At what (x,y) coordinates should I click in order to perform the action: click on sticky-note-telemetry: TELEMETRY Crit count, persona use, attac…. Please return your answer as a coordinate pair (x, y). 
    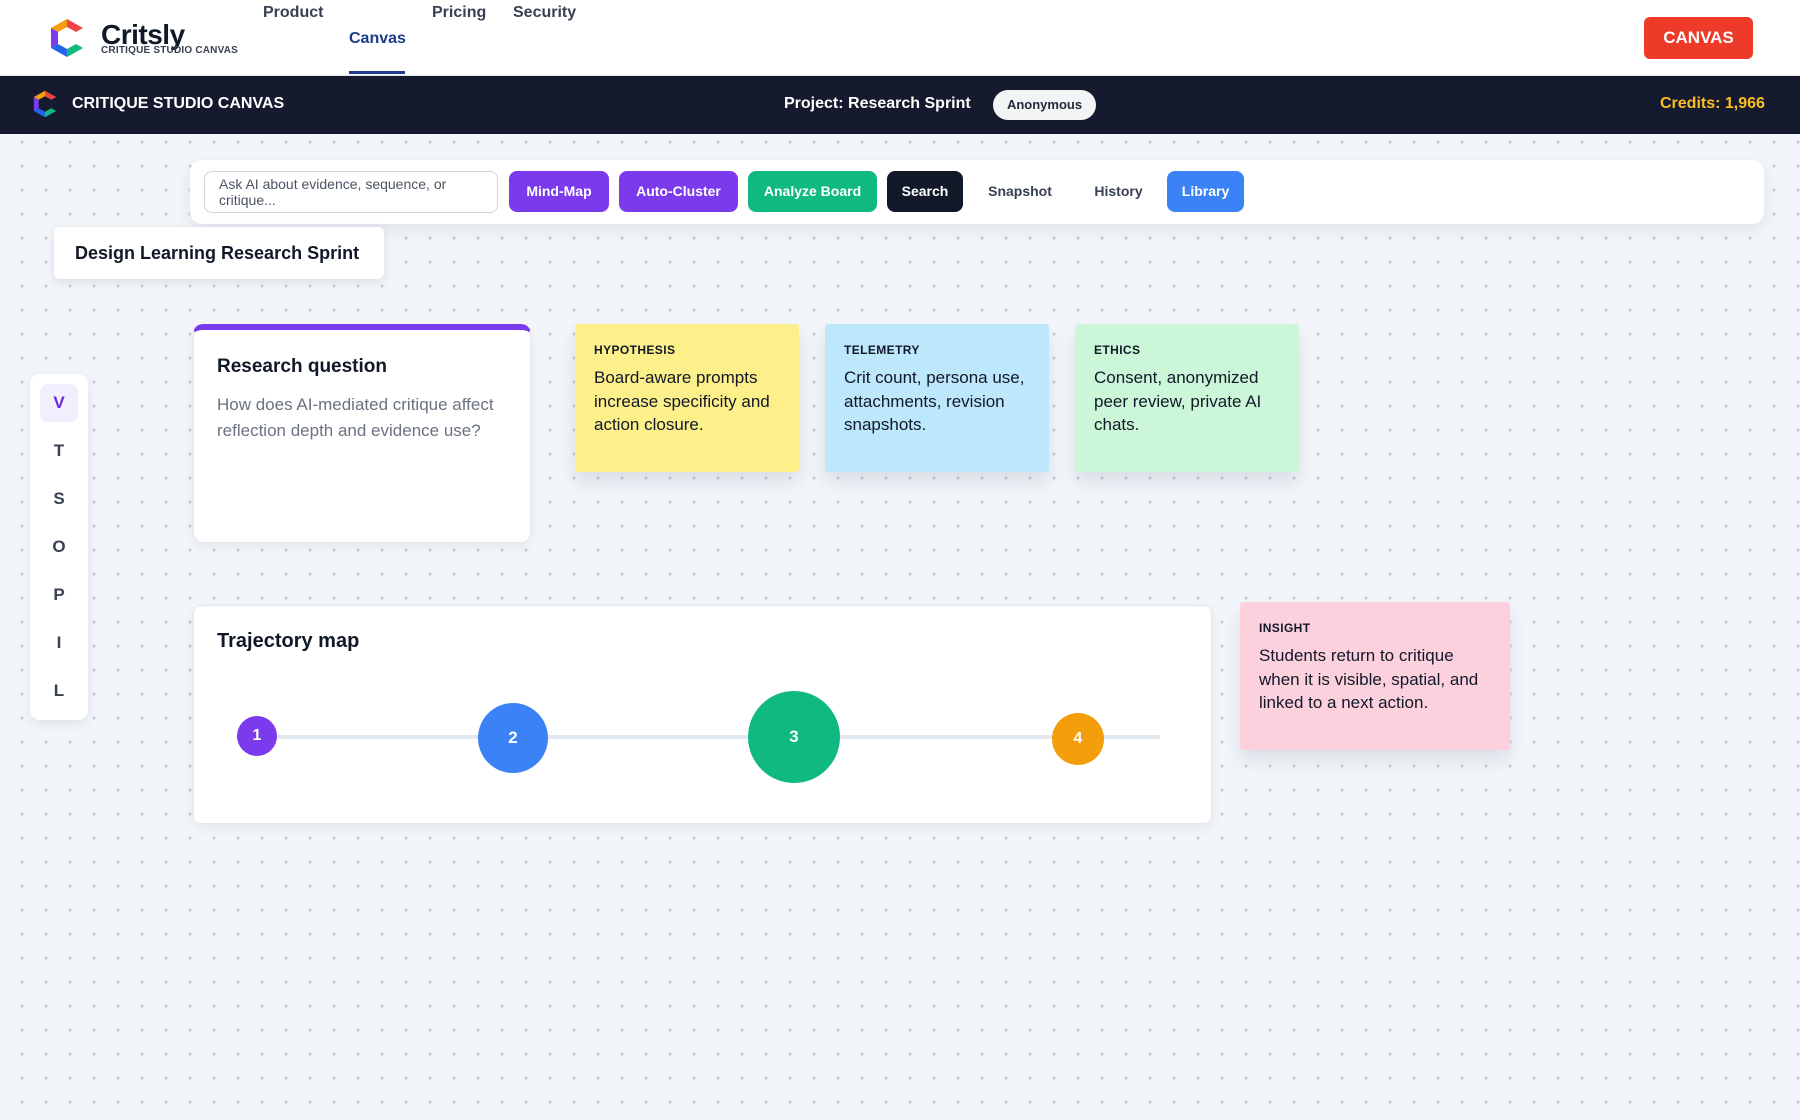
    Looking at the image, I should click on (937, 398).